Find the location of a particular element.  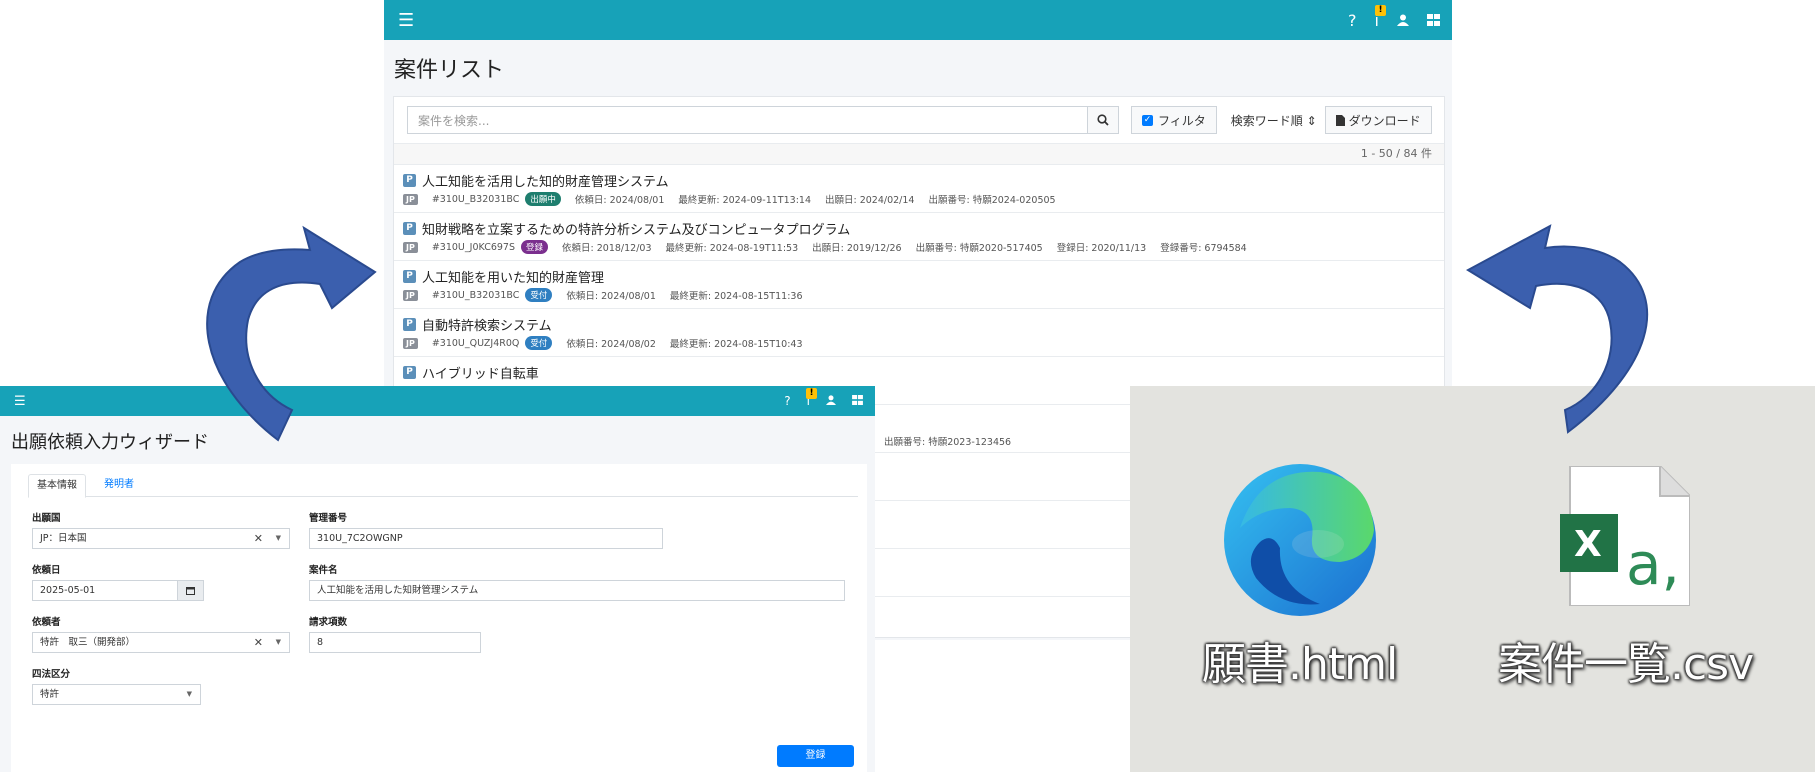

tab-basic-info: 基本情報 is located at coordinates (57, 486).